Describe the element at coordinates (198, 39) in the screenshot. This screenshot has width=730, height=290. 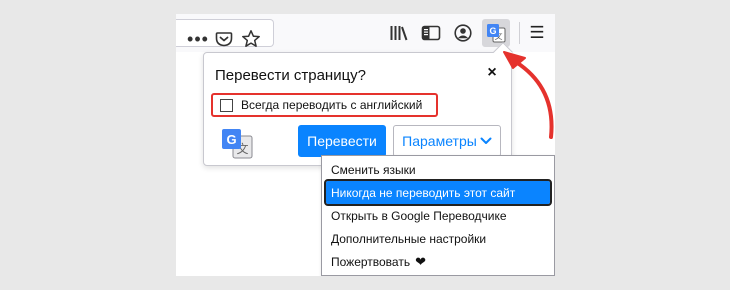
I see `more-icon: •••` at that location.